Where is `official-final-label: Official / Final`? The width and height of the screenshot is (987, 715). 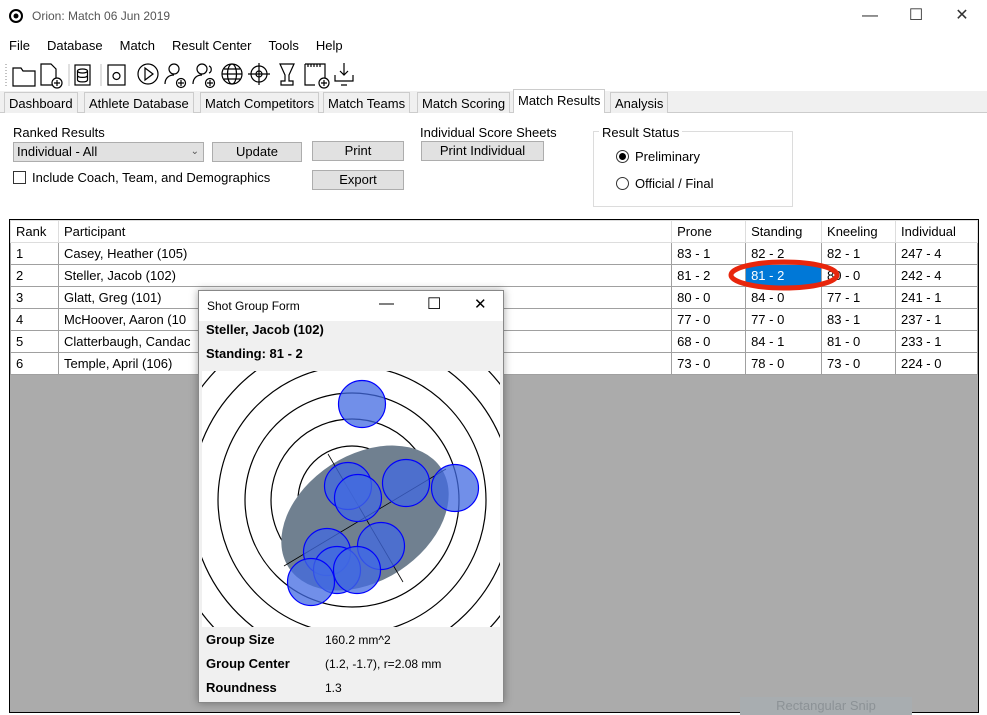 official-final-label: Official / Final is located at coordinates (674, 183).